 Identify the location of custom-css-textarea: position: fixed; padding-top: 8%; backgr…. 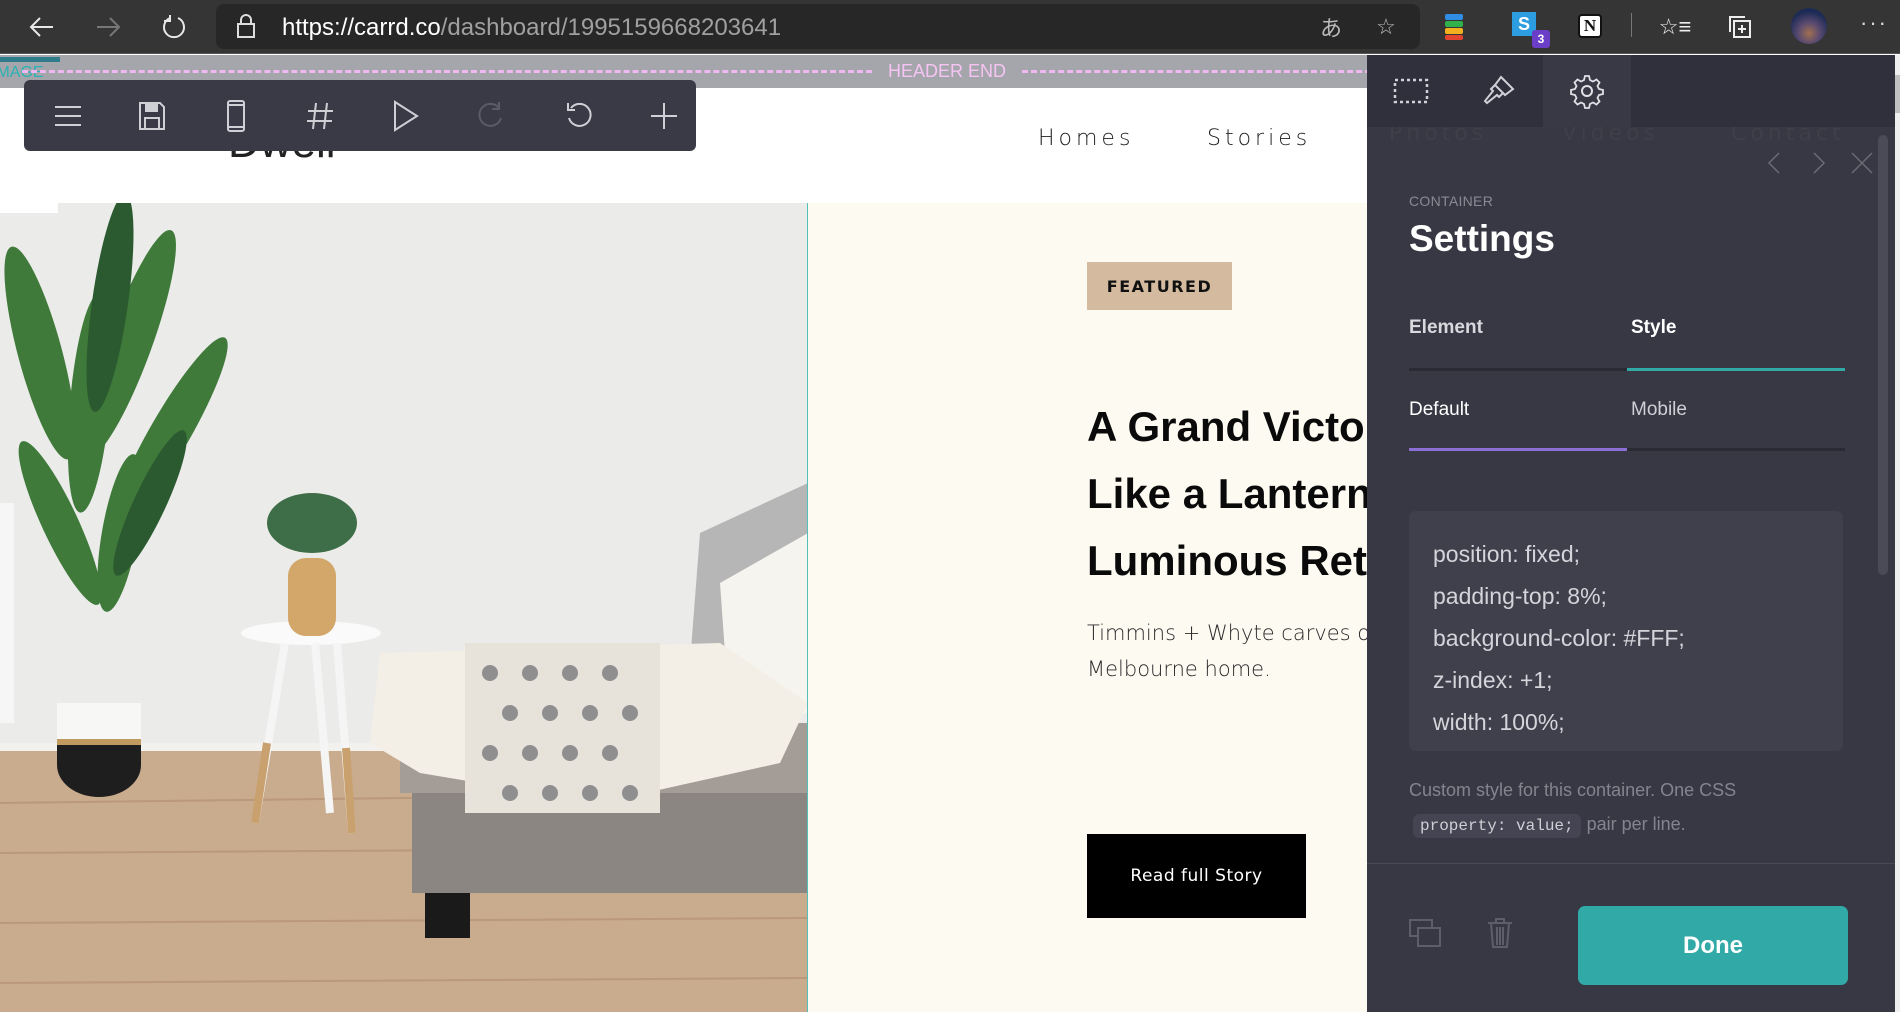
(1626, 631).